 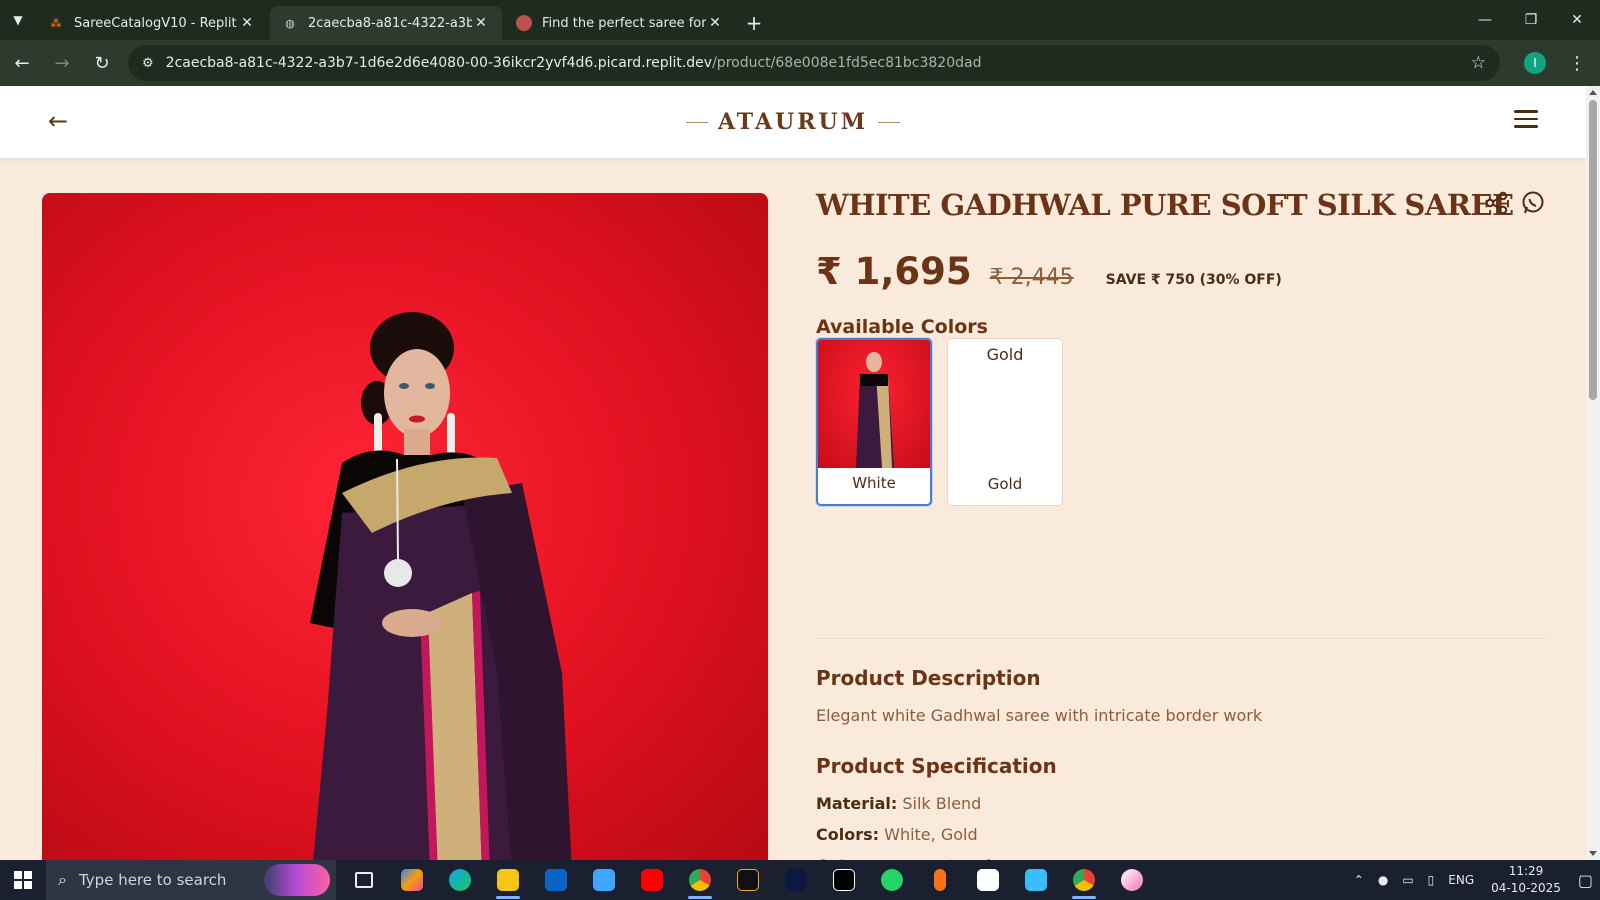 What do you see at coordinates (1593, 250) in the screenshot?
I see `scrollbar-thumb` at bounding box center [1593, 250].